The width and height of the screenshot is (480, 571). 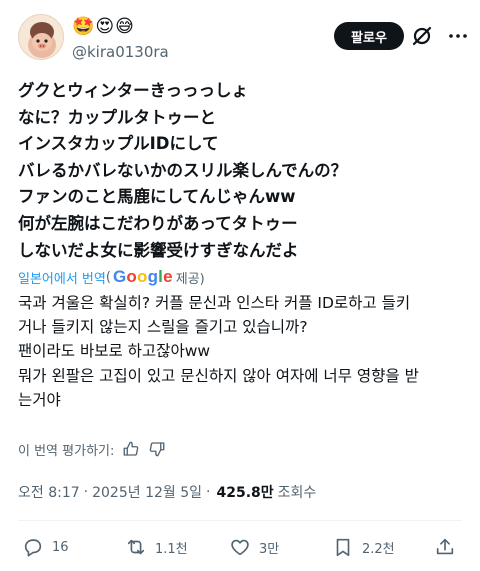 What do you see at coordinates (240, 36) in the screenshot?
I see `post-header: 🤩😍😅 @kira0130ra 팔로우` at bounding box center [240, 36].